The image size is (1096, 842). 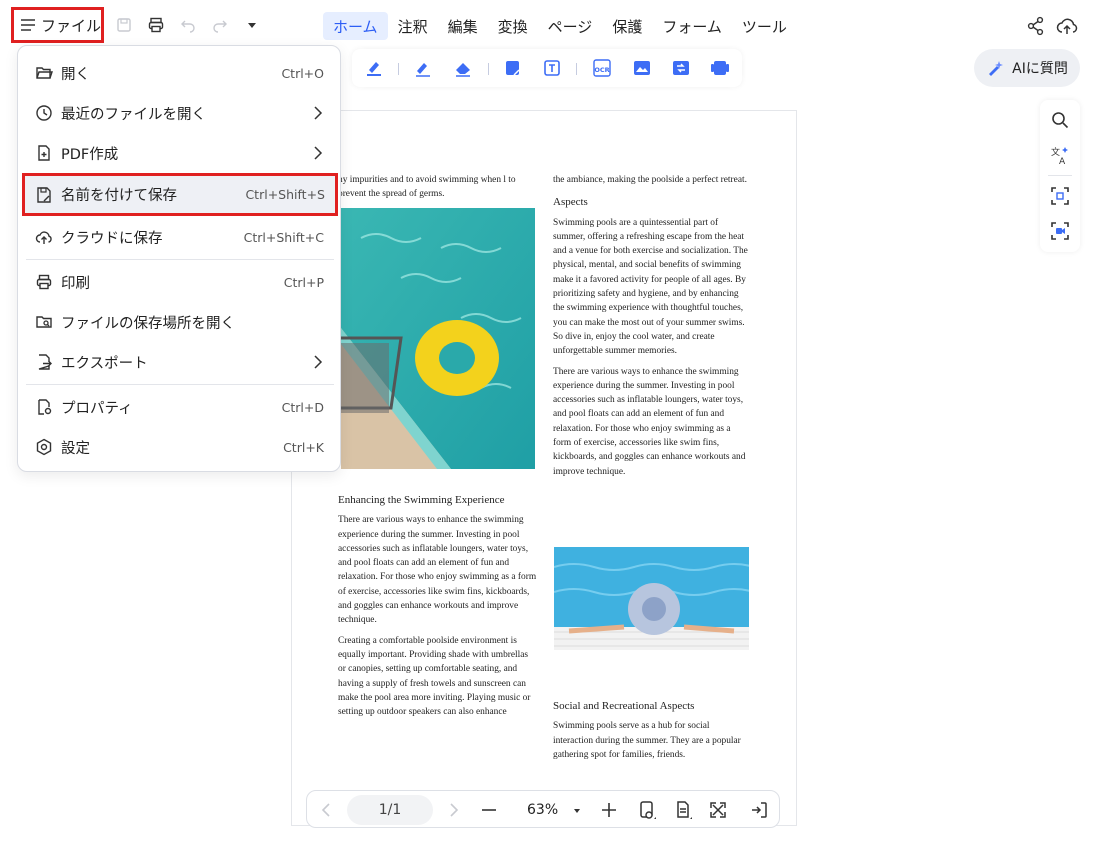 I want to click on tab-home: ホーム, so click(x=355, y=26).